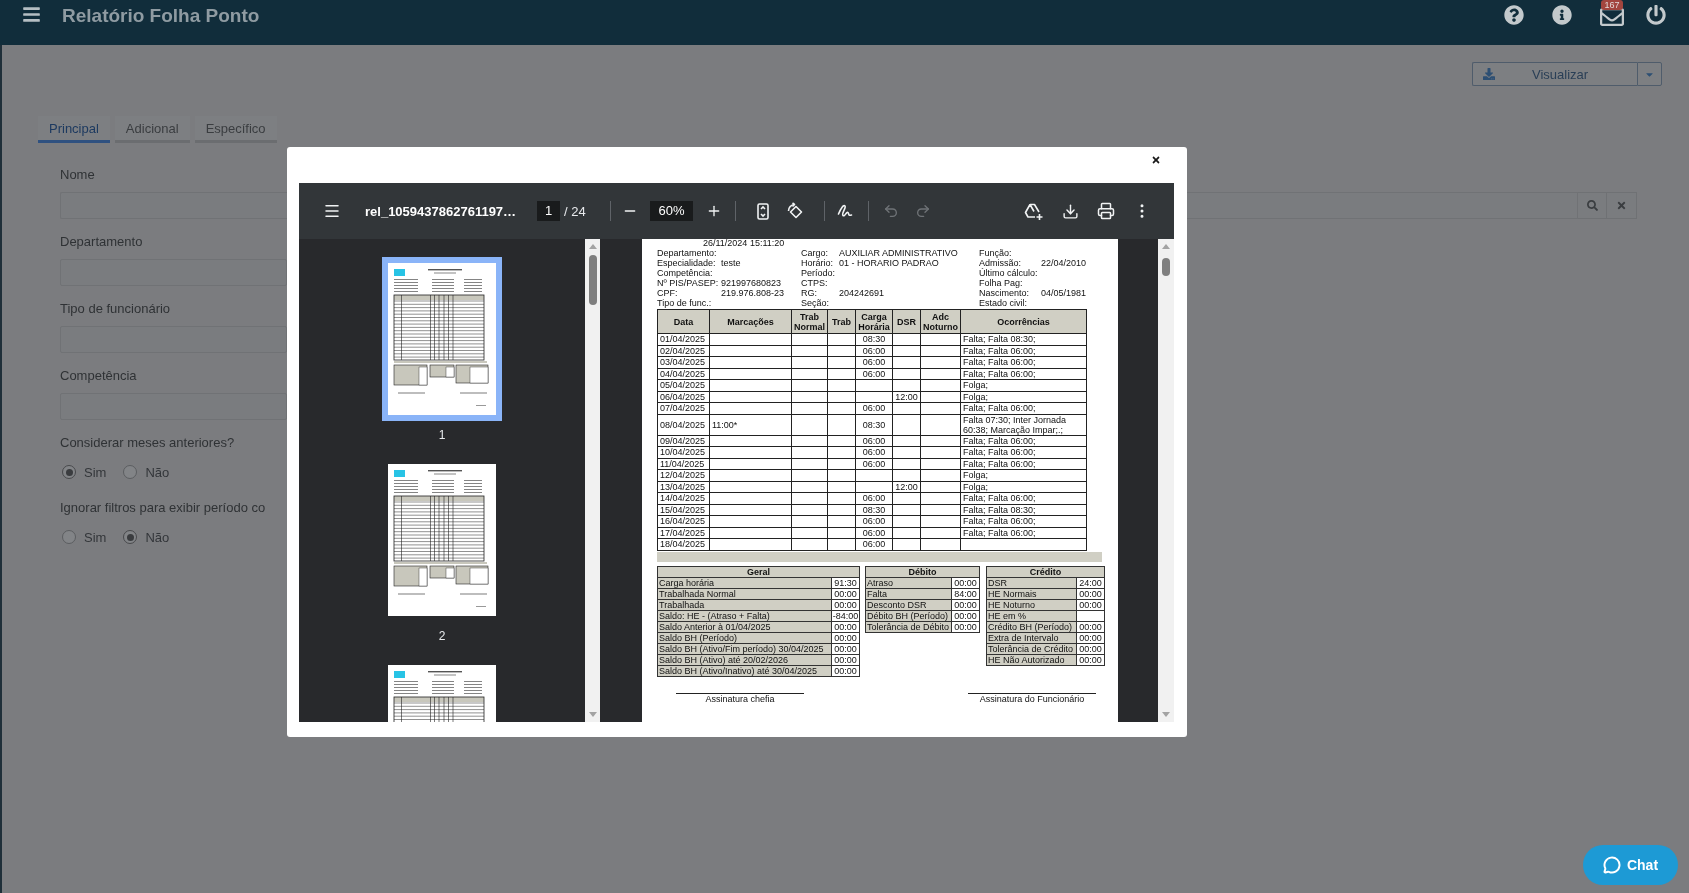 This screenshot has height=893, width=1689. I want to click on info-label: Último cálculo:, so click(1008, 273).